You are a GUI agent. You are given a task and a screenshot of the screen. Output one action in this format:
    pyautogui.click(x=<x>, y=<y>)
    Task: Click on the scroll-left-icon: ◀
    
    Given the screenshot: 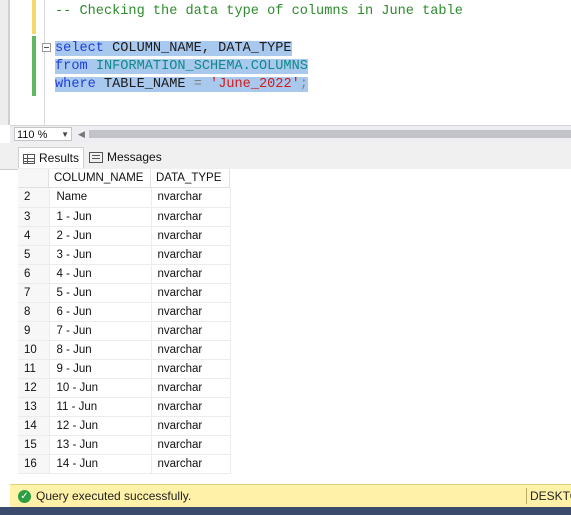 What is the action you would take?
    pyautogui.click(x=81, y=134)
    